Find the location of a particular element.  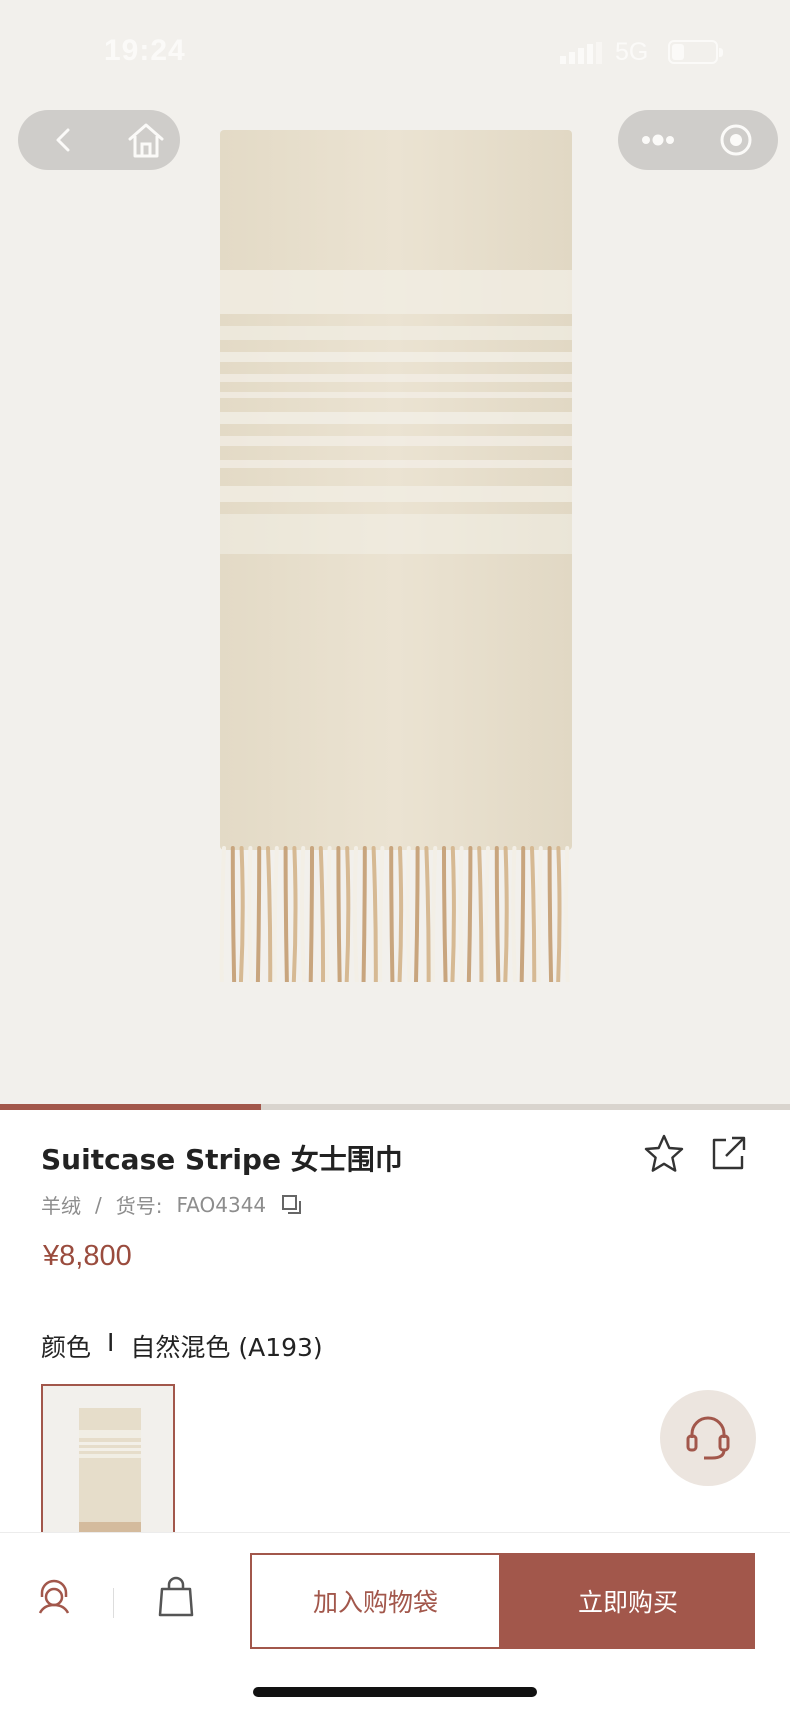

add-to-bag-button: 加入购物袋 is located at coordinates (375, 1601).